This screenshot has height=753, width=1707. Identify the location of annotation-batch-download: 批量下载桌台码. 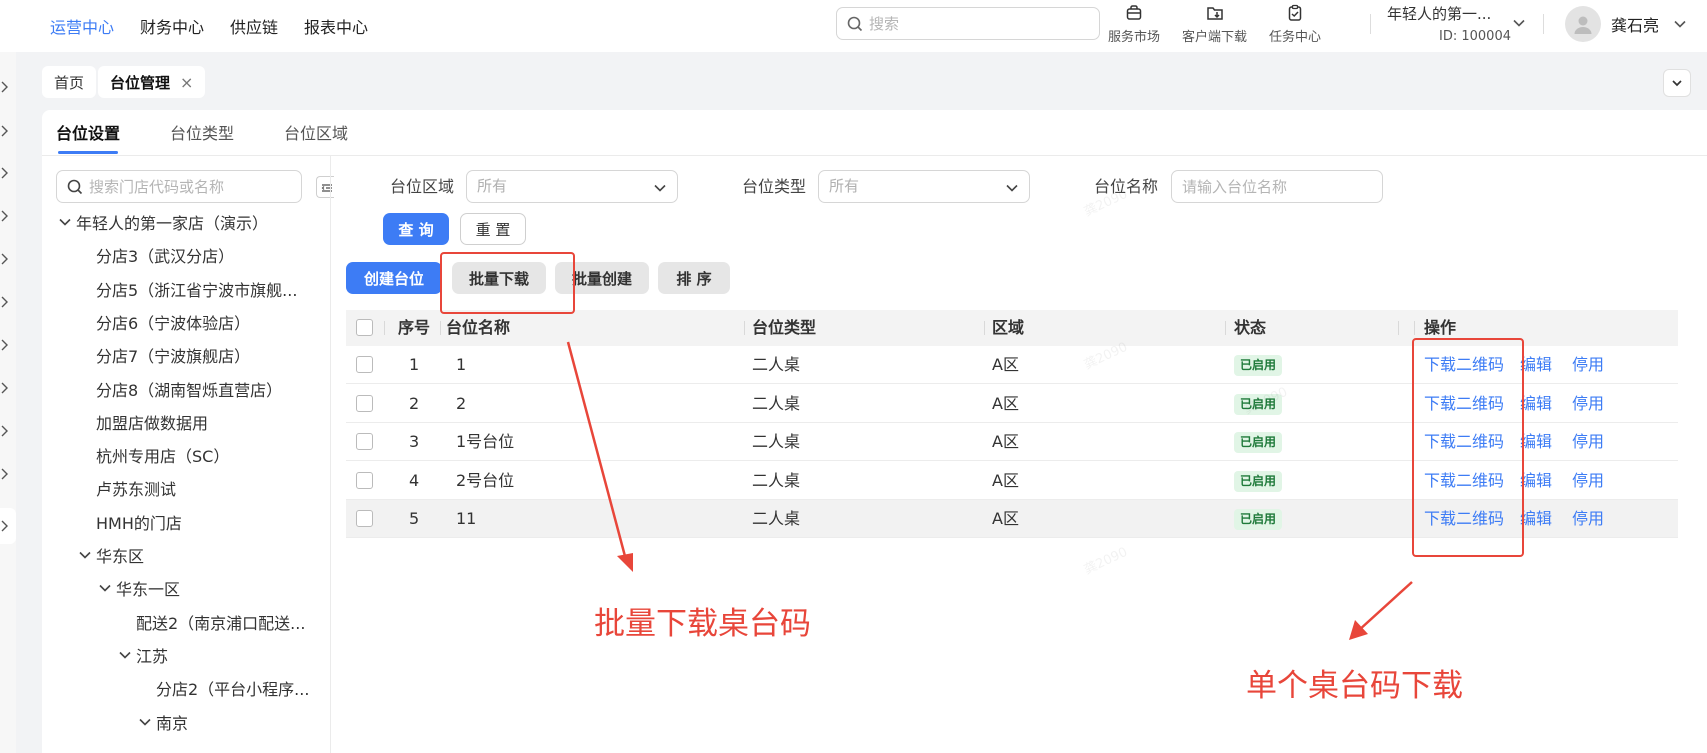
(702, 624).